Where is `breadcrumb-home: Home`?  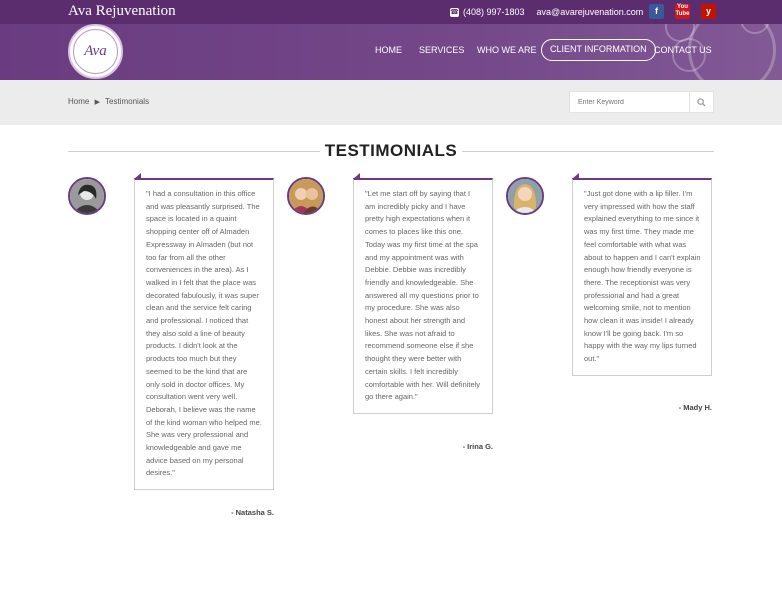
breadcrumb-home: Home is located at coordinates (78, 101).